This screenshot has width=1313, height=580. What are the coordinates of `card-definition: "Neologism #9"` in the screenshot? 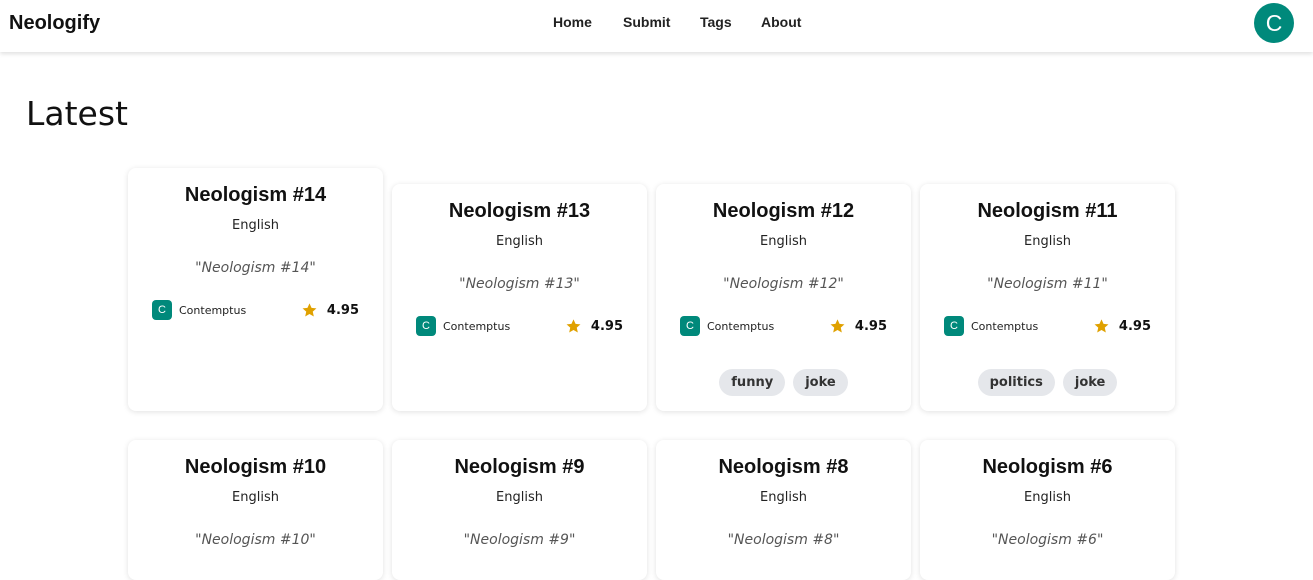 It's located at (519, 540).